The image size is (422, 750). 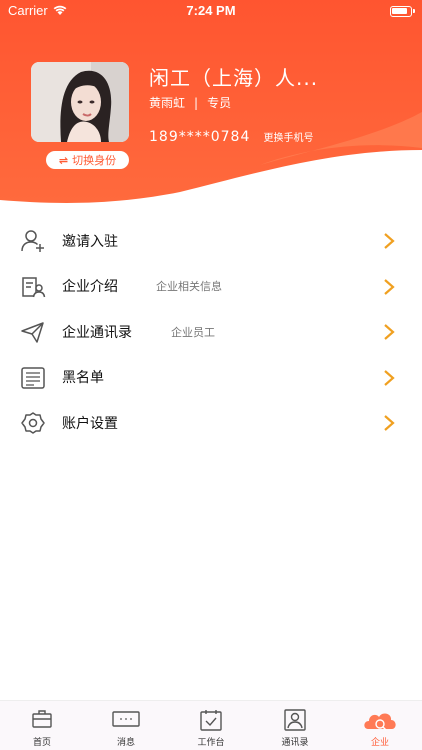 I want to click on phone-number: 189****0784, so click(x=200, y=137).